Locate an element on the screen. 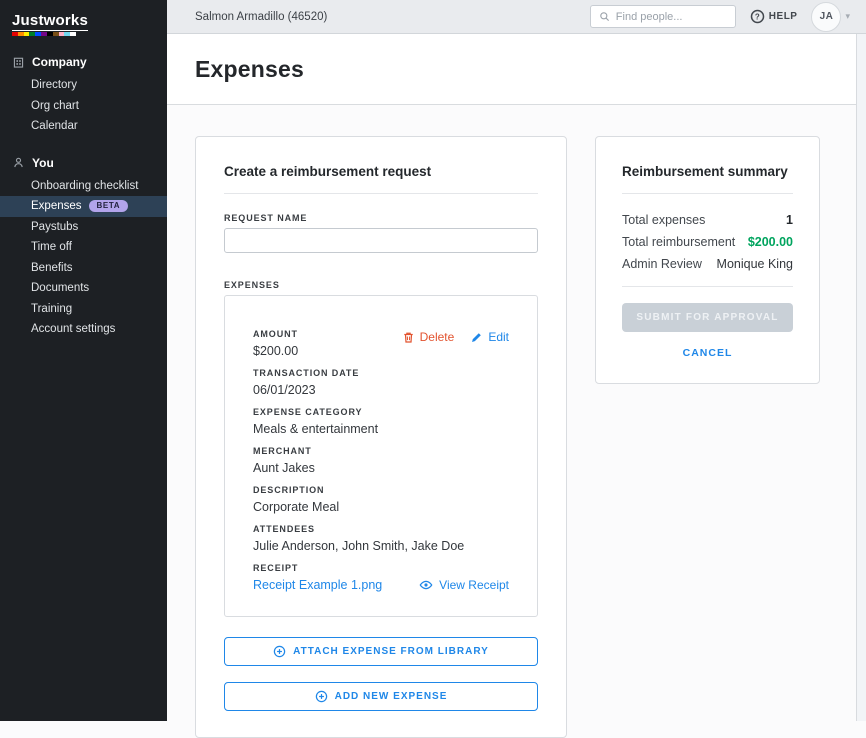 Image resolution: width=866 pixels, height=738 pixels. receipt-label: RECEIPT is located at coordinates (381, 568).